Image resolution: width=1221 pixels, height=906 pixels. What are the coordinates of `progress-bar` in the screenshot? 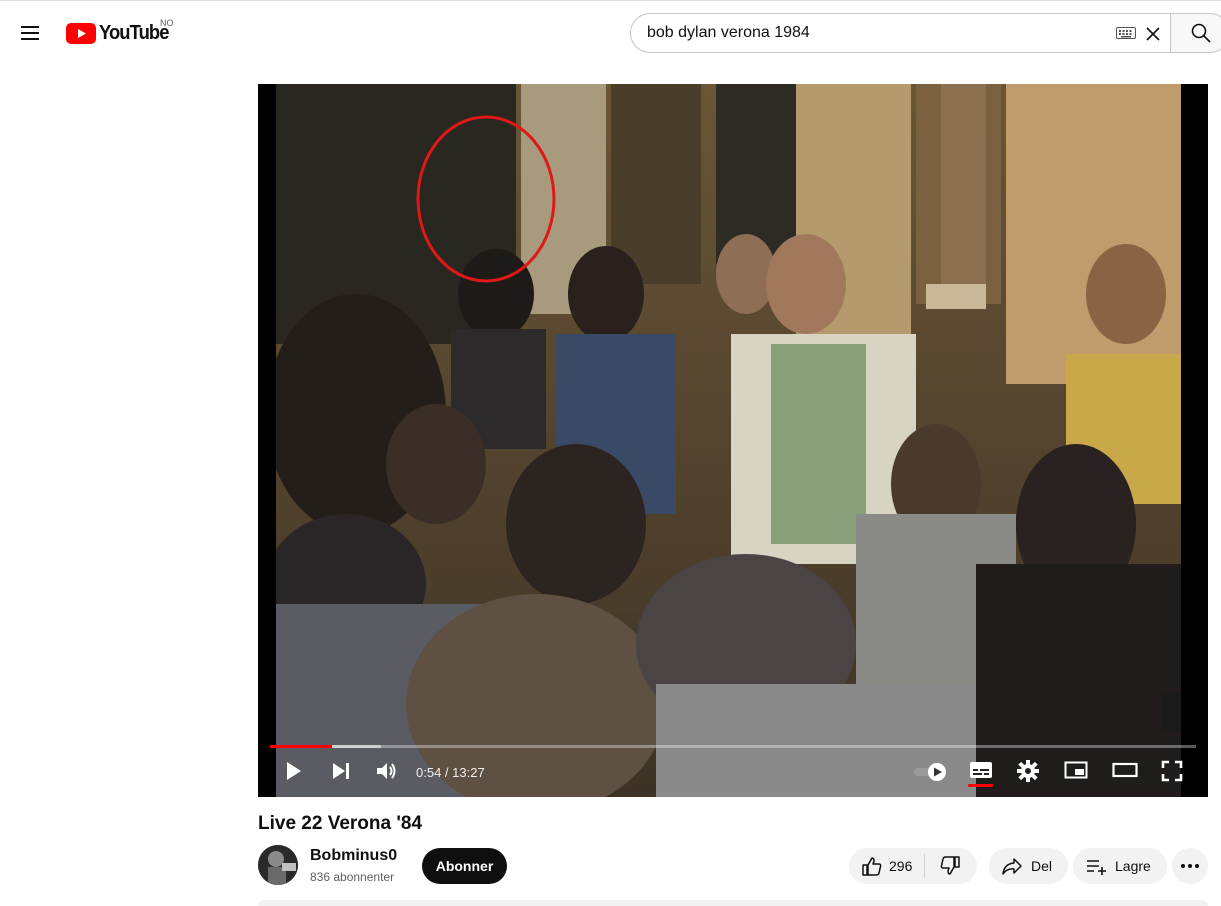 It's located at (733, 746).